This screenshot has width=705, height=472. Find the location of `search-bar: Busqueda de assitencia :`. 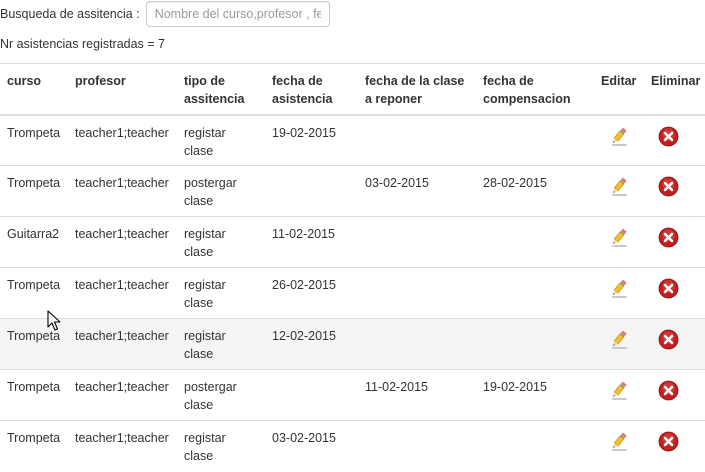

search-bar: Busqueda de assitencia : is located at coordinates (165, 14).